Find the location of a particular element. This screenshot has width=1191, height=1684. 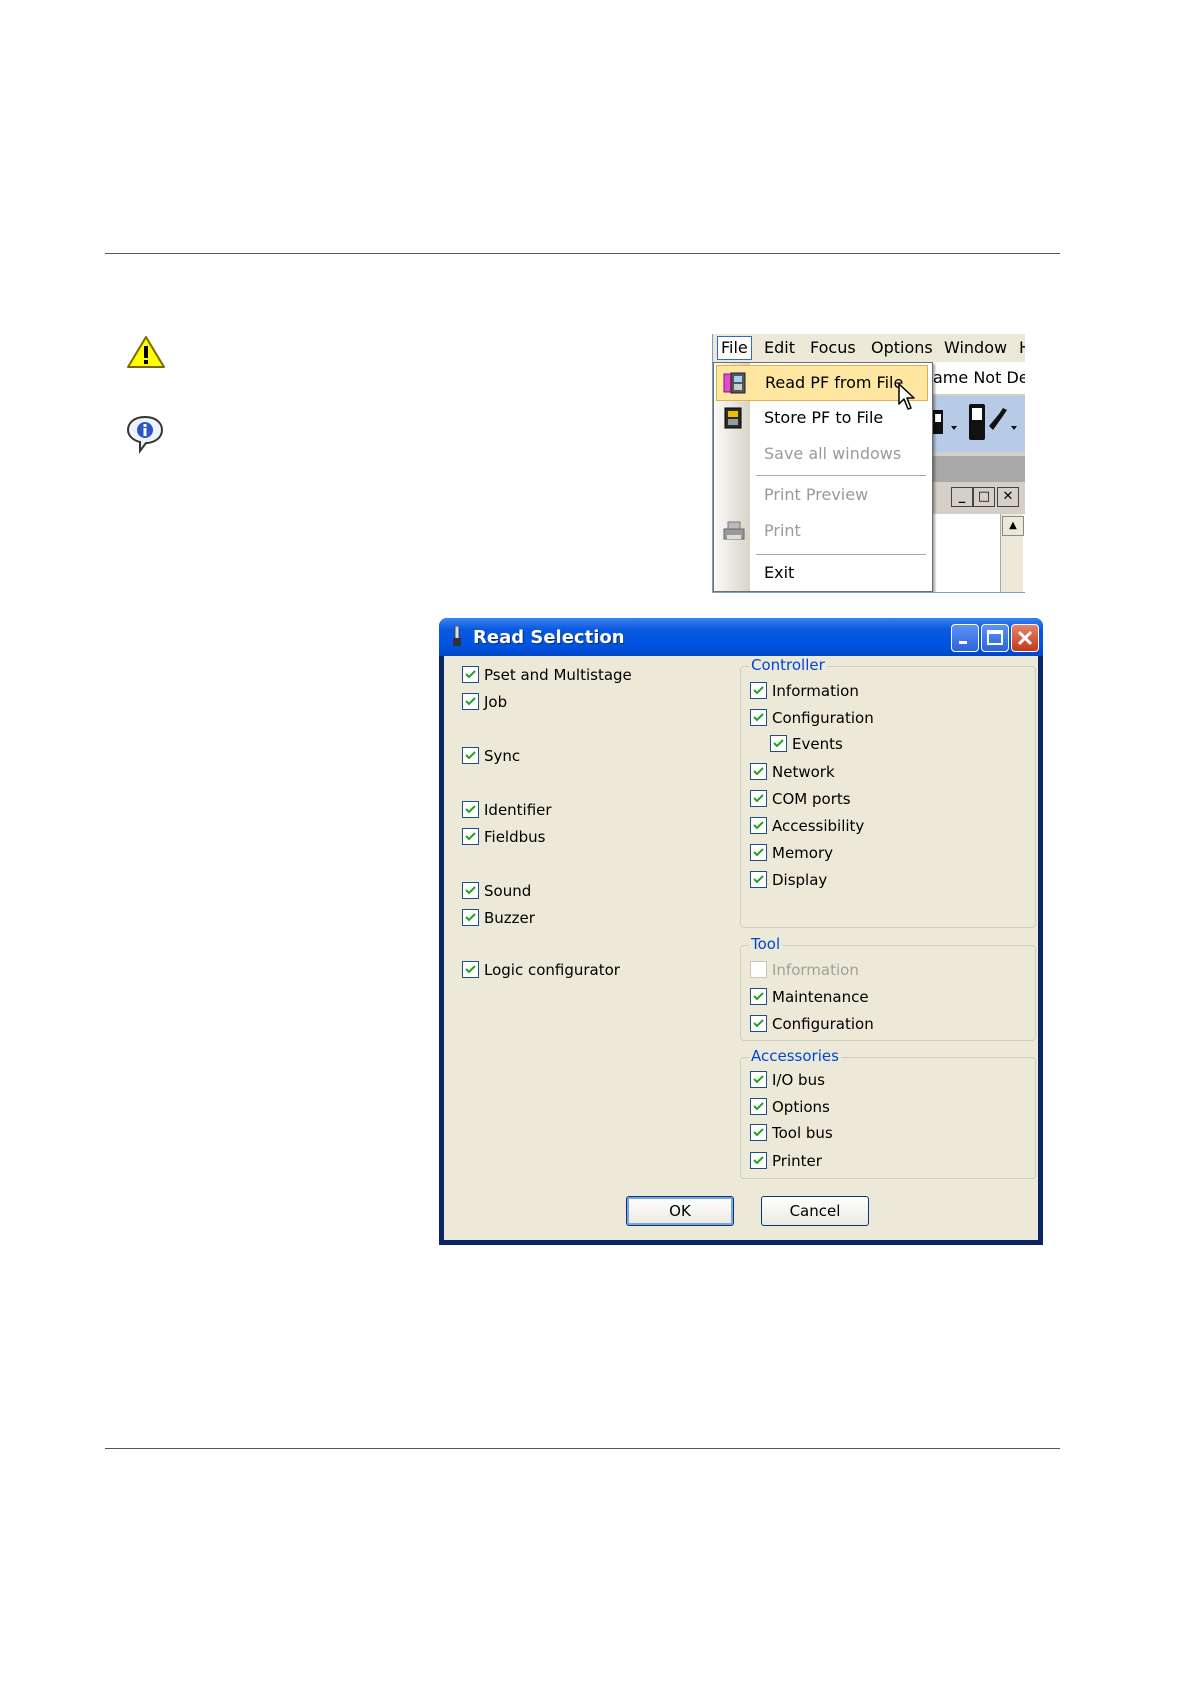

menu-focus: Focus is located at coordinates (833, 348).